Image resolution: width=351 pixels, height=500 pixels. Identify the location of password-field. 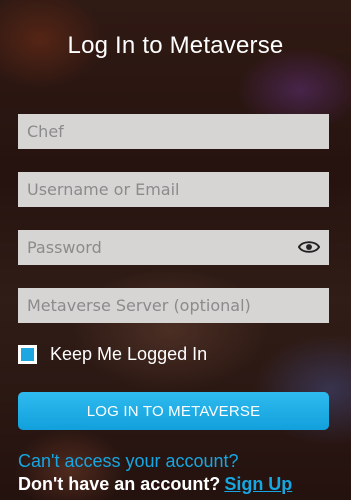
(173, 247).